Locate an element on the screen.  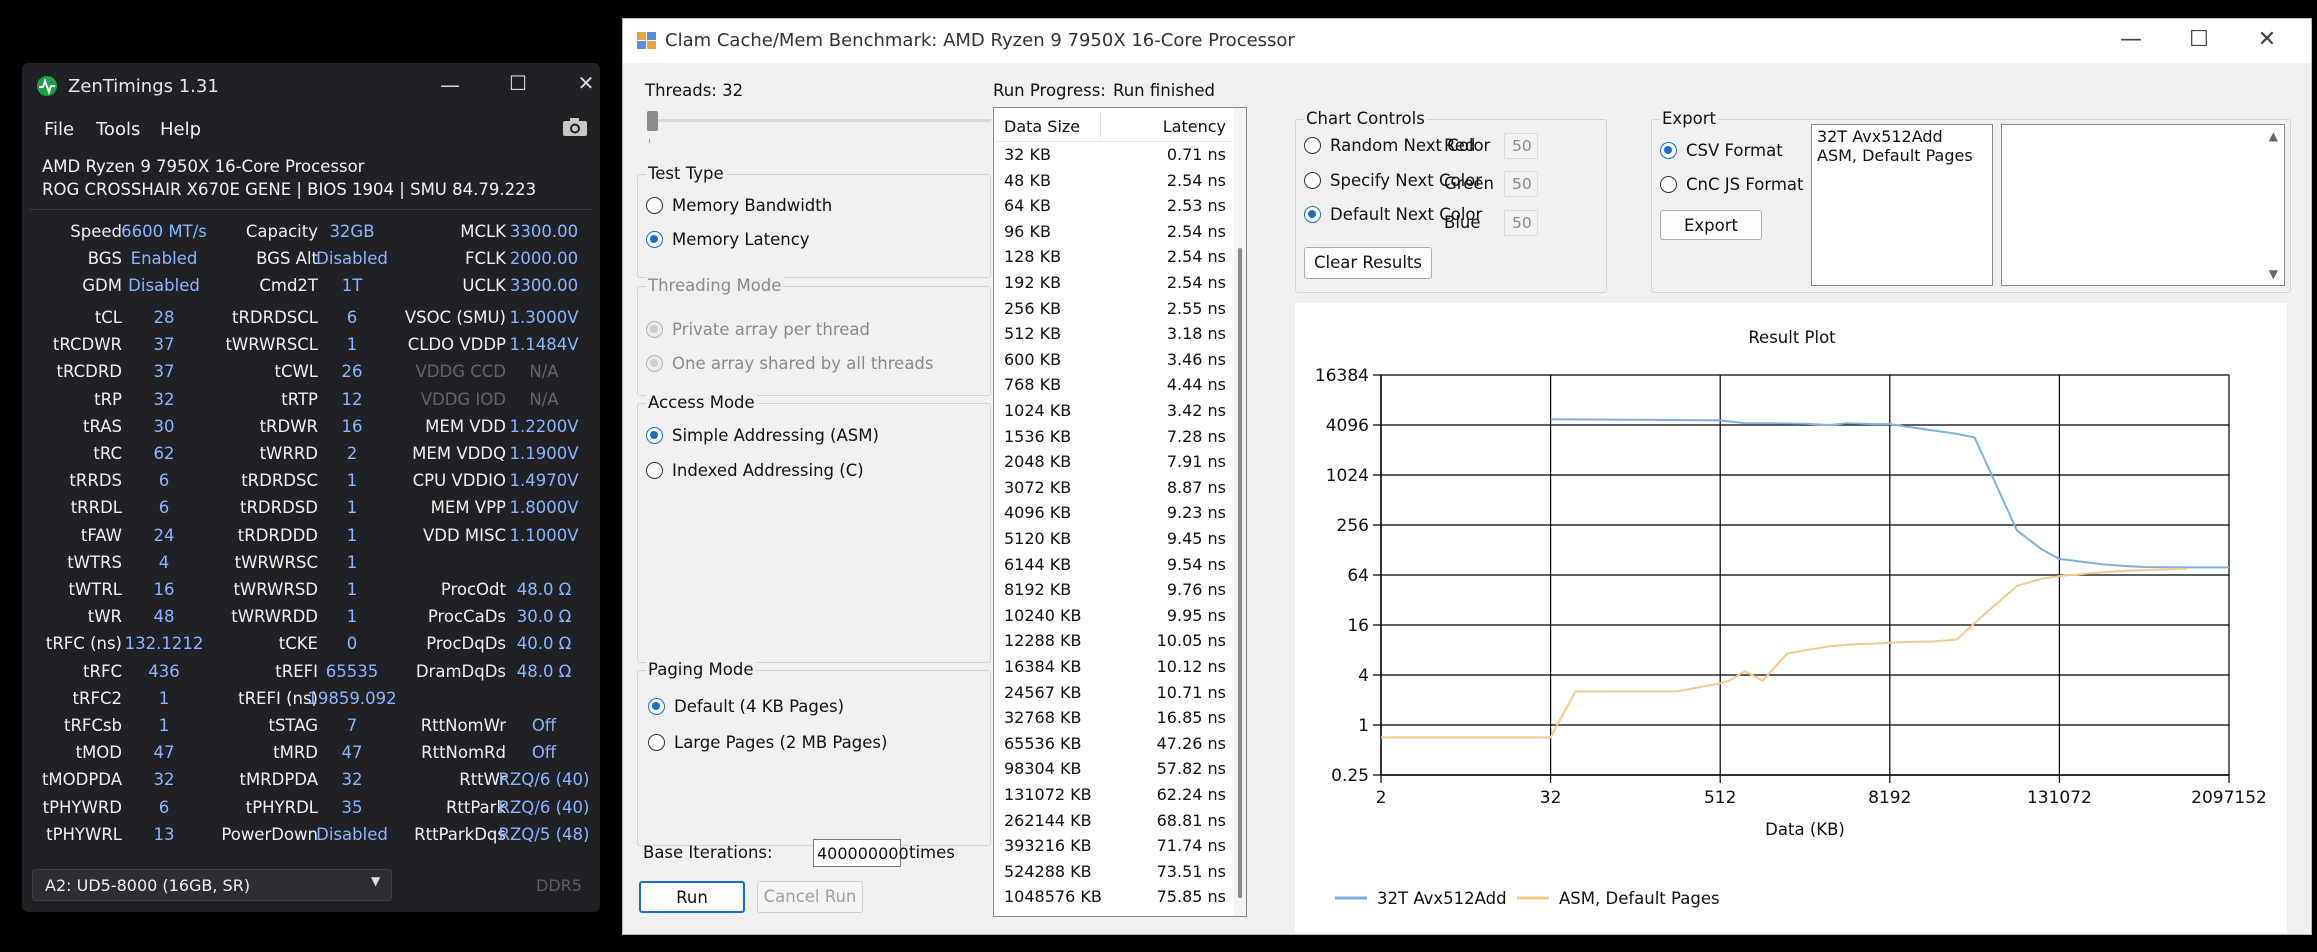
export-legend: Export is located at coordinates (1689, 118).